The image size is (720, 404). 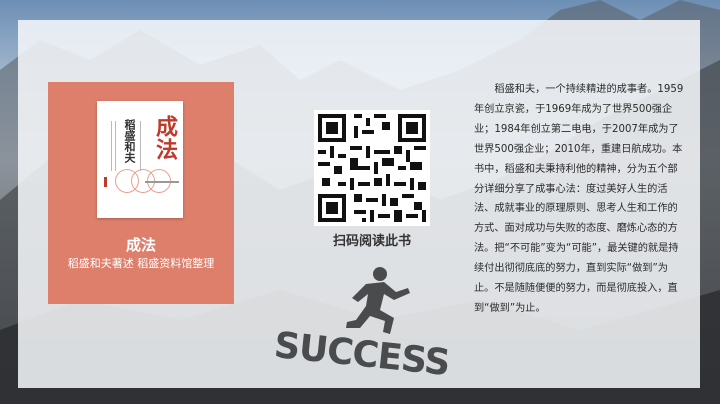 What do you see at coordinates (371, 241) in the screenshot?
I see `qr-caption: 扫码阅读此书` at bounding box center [371, 241].